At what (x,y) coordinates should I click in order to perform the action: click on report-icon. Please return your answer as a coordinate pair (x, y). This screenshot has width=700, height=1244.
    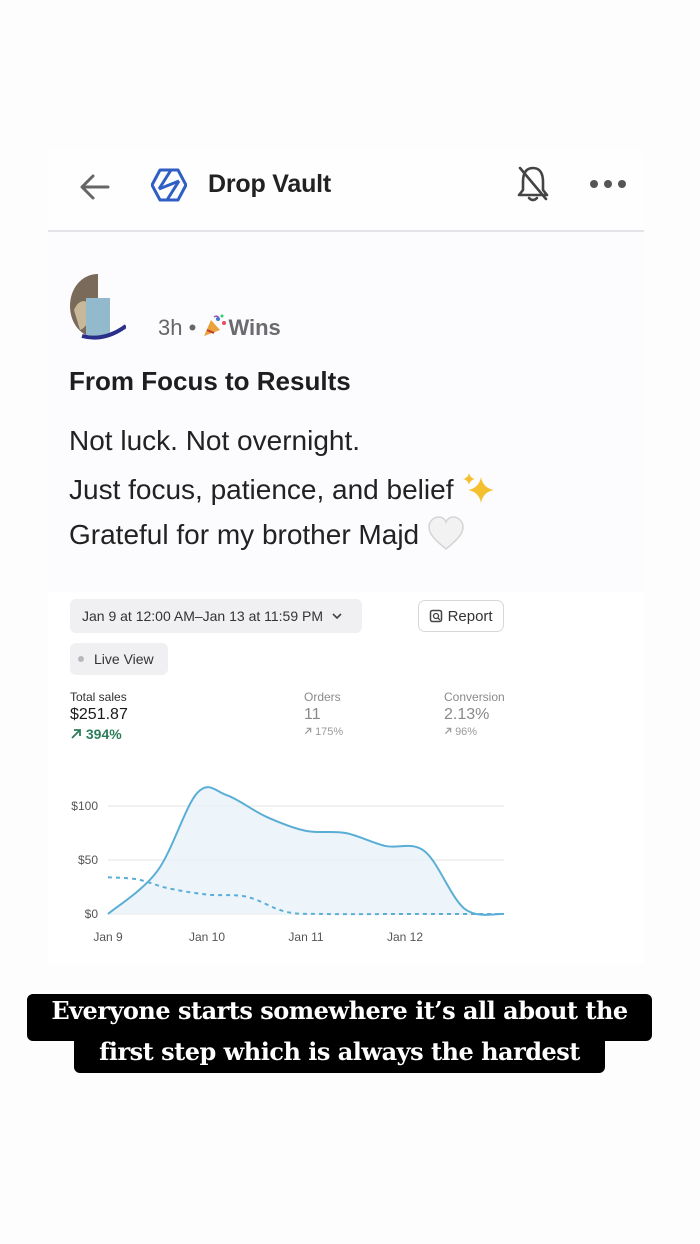
    Looking at the image, I should click on (436, 616).